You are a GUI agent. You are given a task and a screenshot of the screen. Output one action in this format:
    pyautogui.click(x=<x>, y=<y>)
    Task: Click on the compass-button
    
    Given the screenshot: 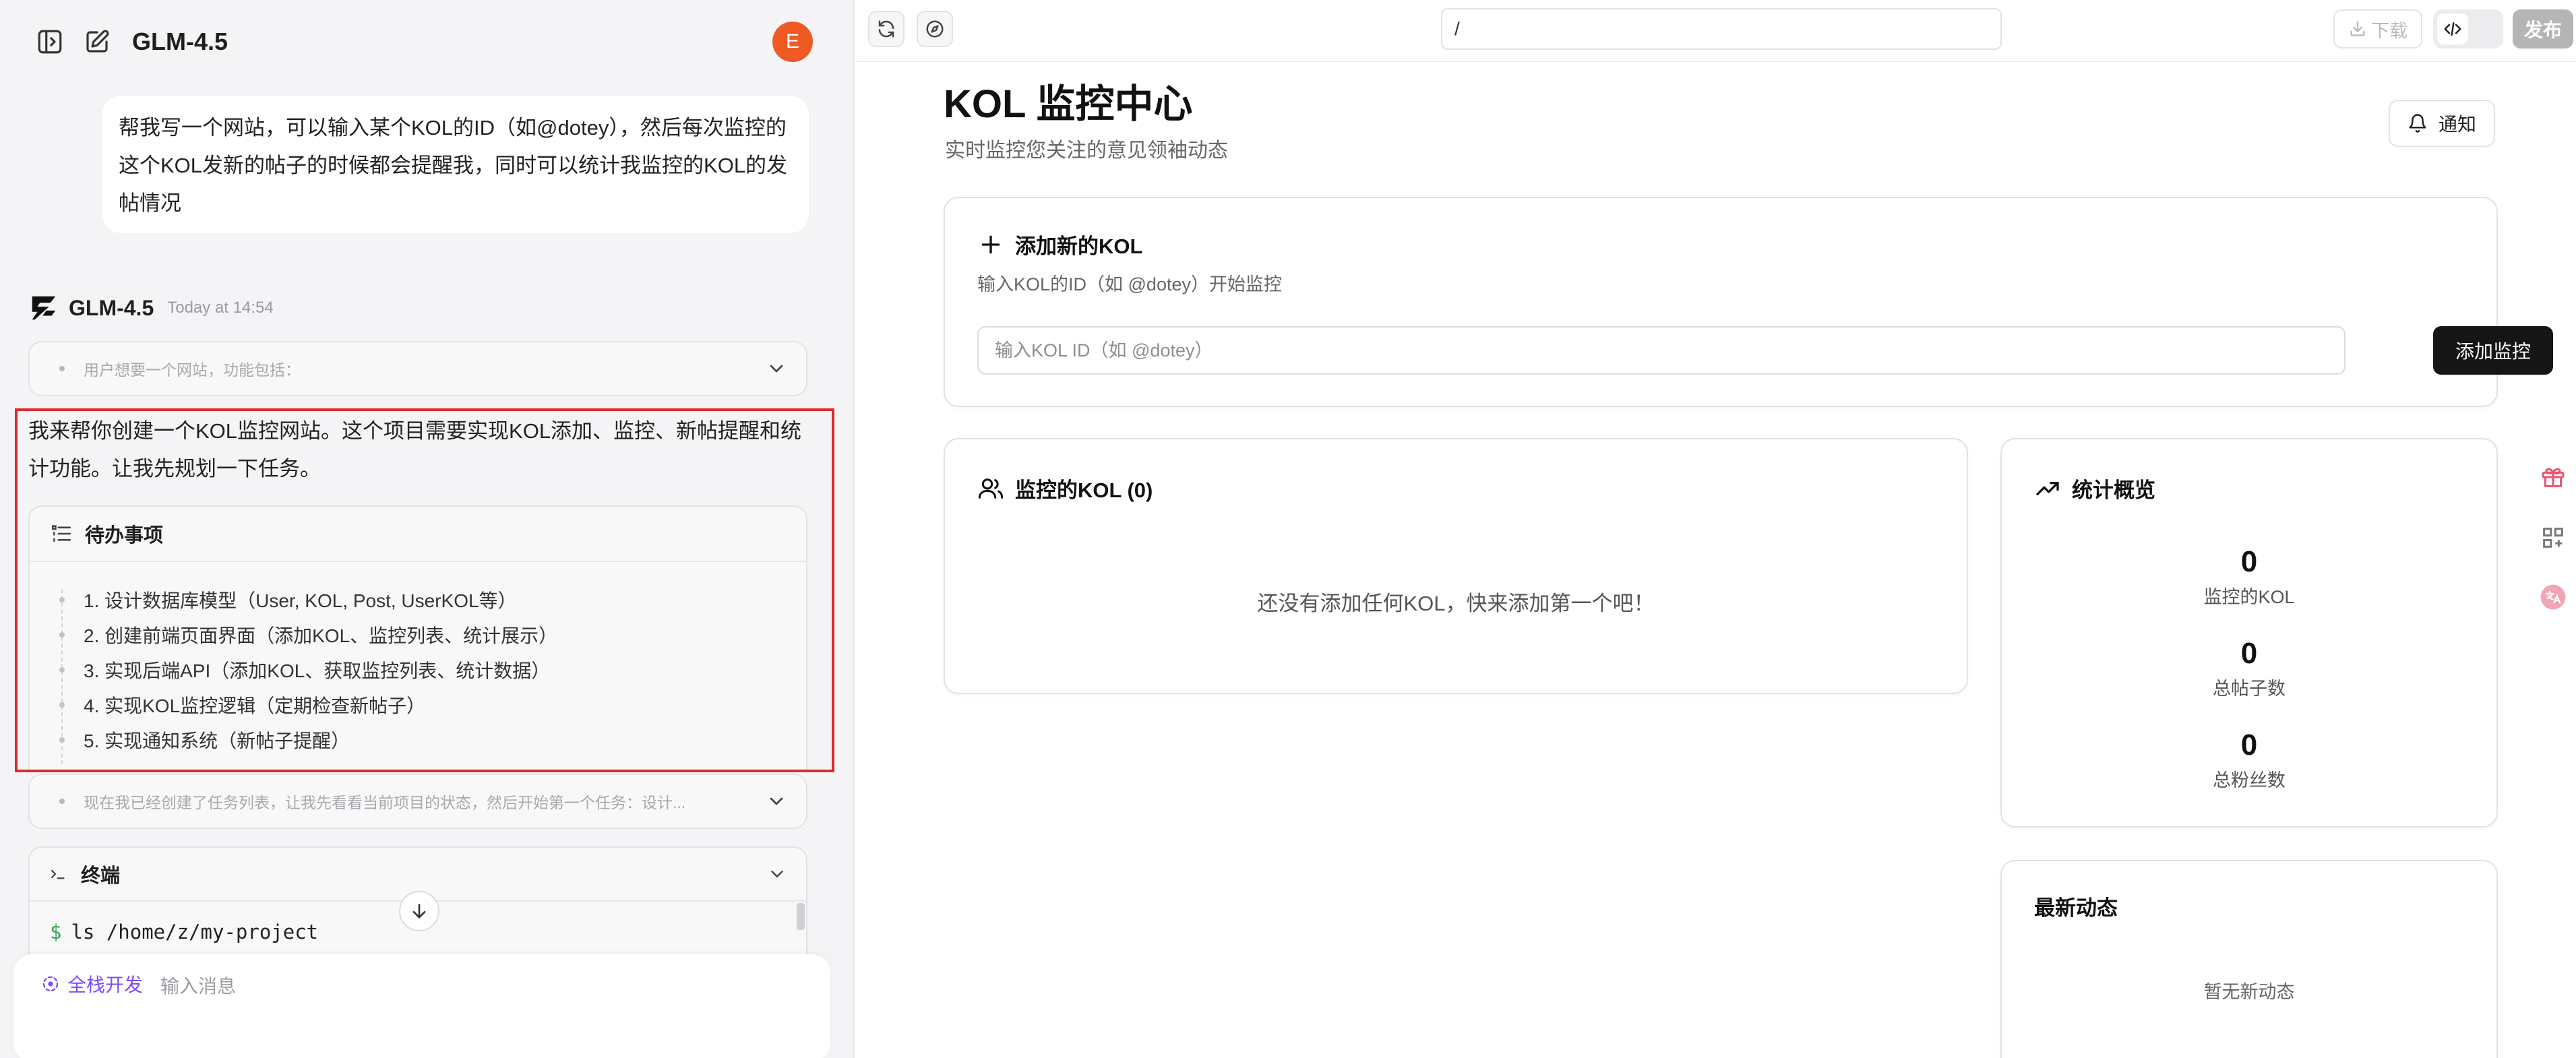 What is the action you would take?
    pyautogui.click(x=935, y=29)
    